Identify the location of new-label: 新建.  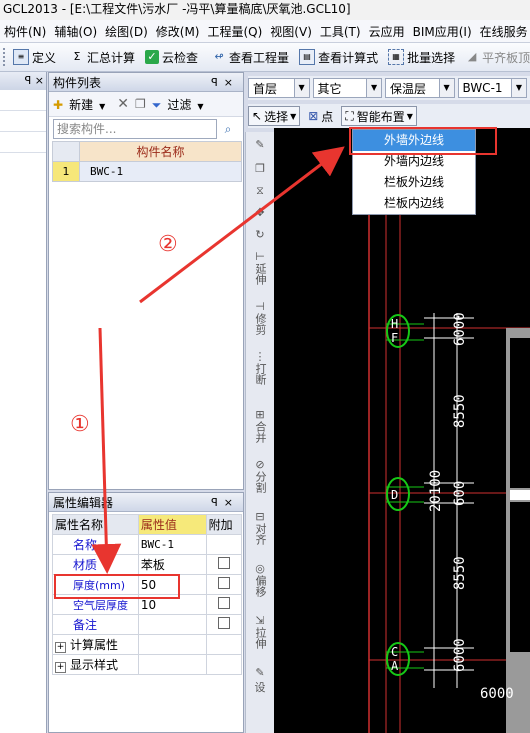
(81, 104).